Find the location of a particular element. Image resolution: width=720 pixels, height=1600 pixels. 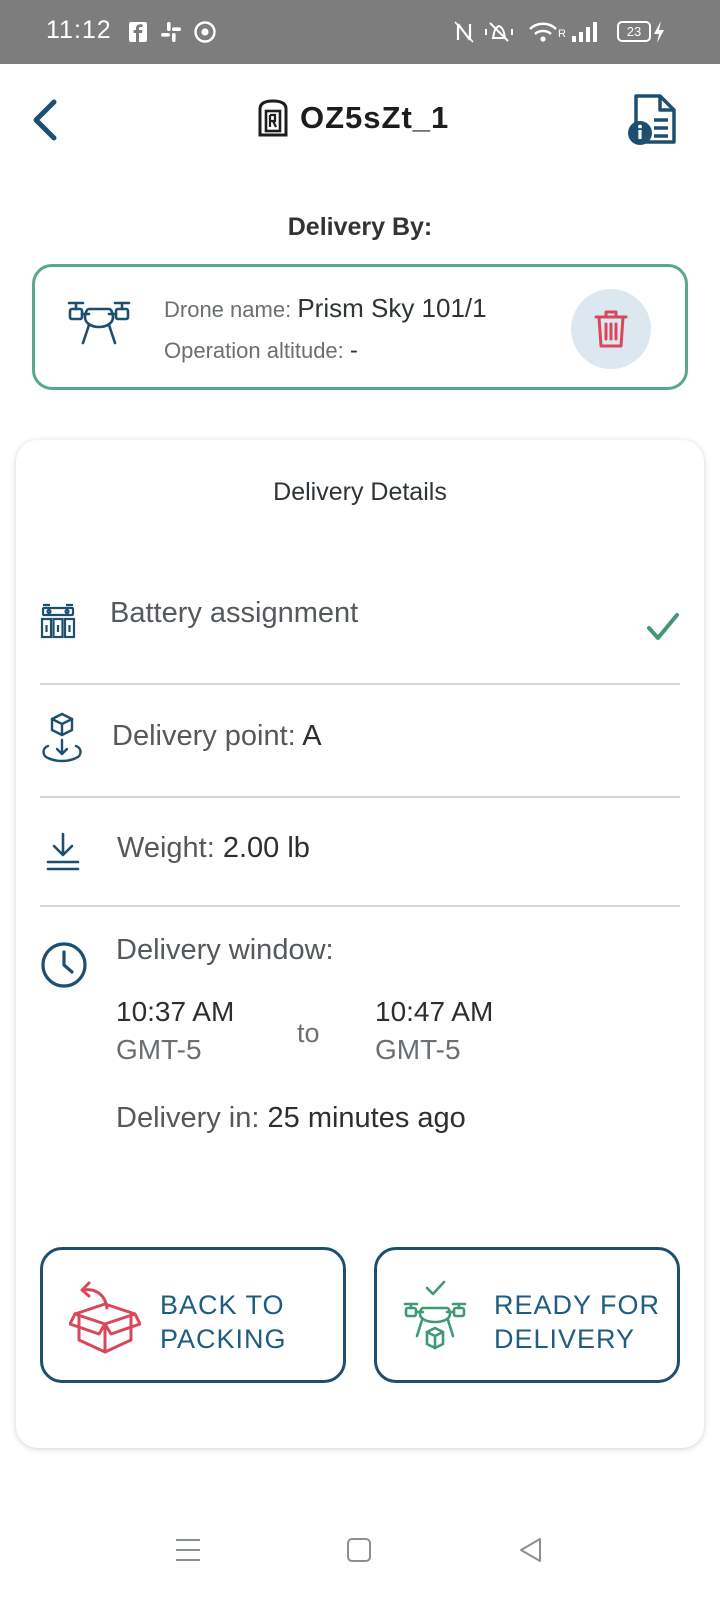

window-end: 10:47 AM GMT-5 is located at coordinates (434, 1031).